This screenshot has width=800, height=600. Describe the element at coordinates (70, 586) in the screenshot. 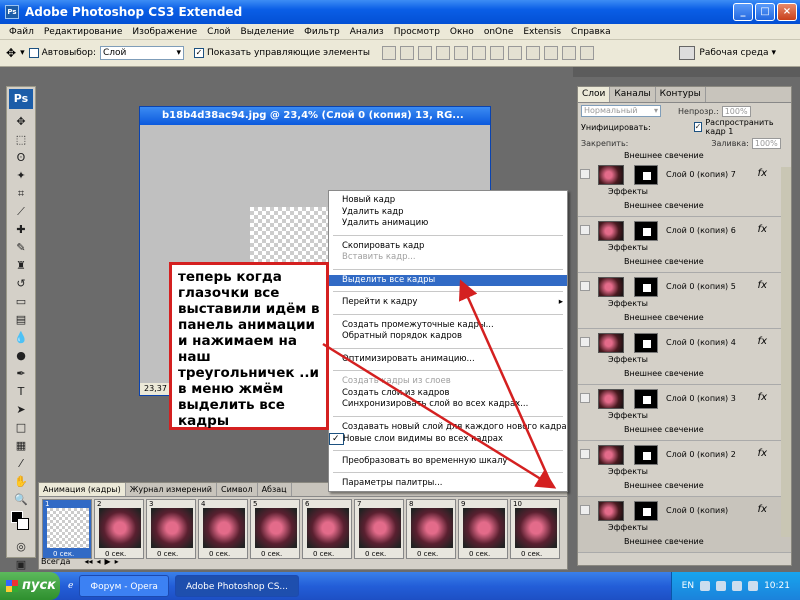

I see `quicklaunch-ie-icon: ℯ` at that location.